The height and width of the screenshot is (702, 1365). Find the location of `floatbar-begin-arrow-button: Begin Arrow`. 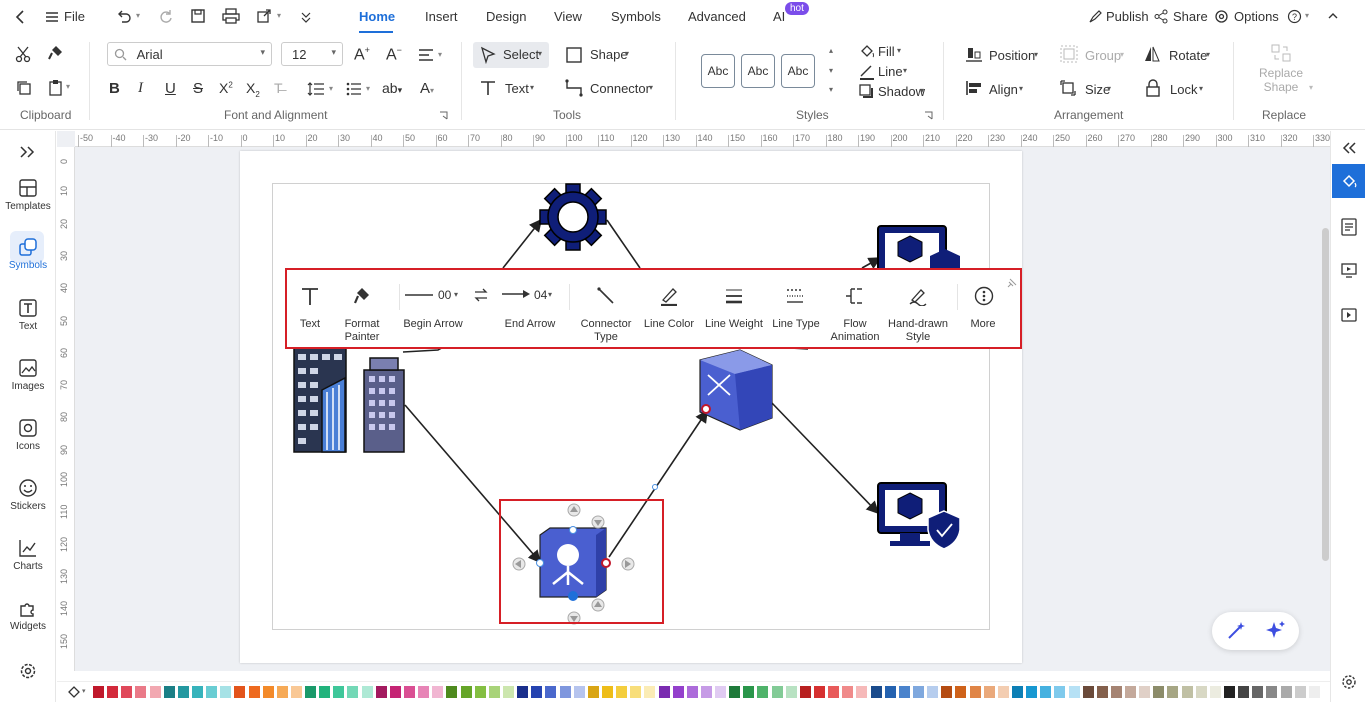

floatbar-begin-arrow-button: Begin Arrow is located at coordinates (433, 324).